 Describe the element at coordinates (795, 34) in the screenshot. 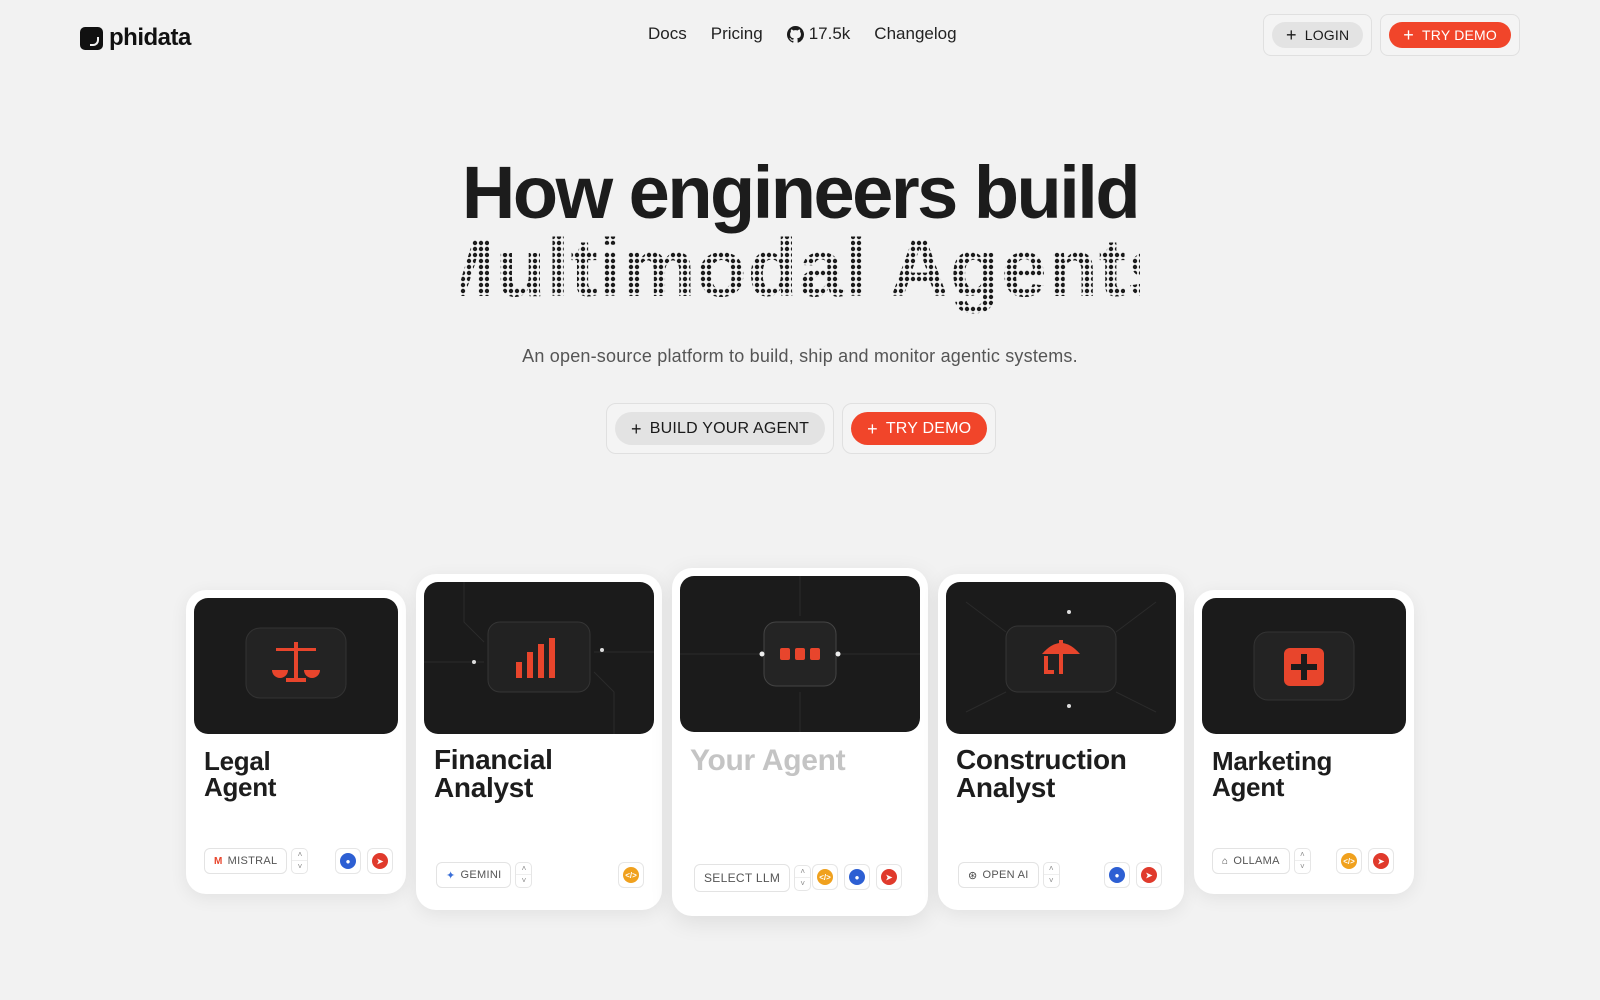

I see `github-icon` at that location.